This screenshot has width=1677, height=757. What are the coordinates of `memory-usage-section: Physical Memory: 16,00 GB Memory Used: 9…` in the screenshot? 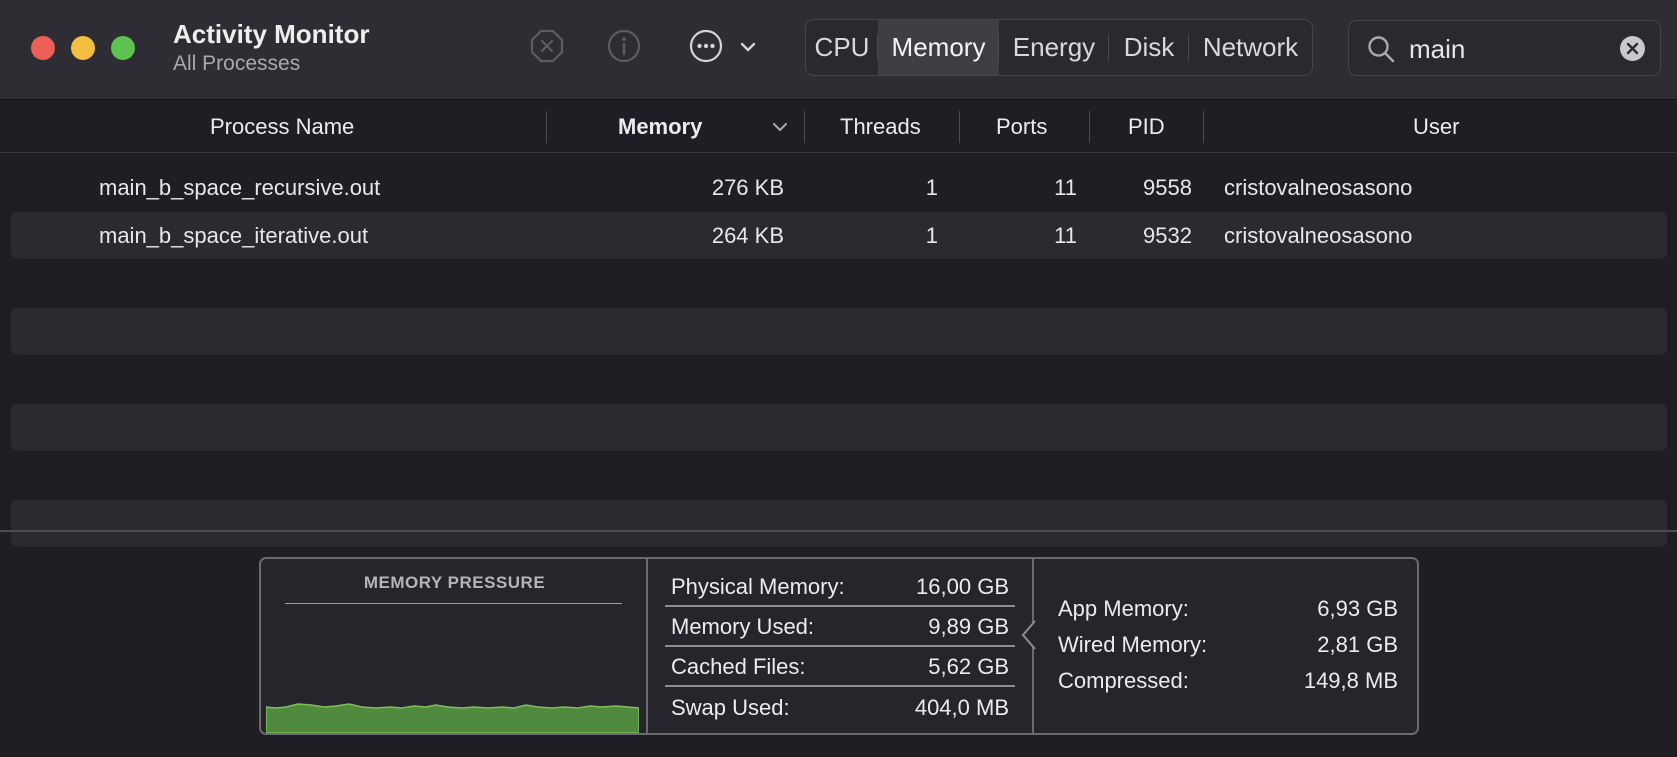 It's located at (842, 646).